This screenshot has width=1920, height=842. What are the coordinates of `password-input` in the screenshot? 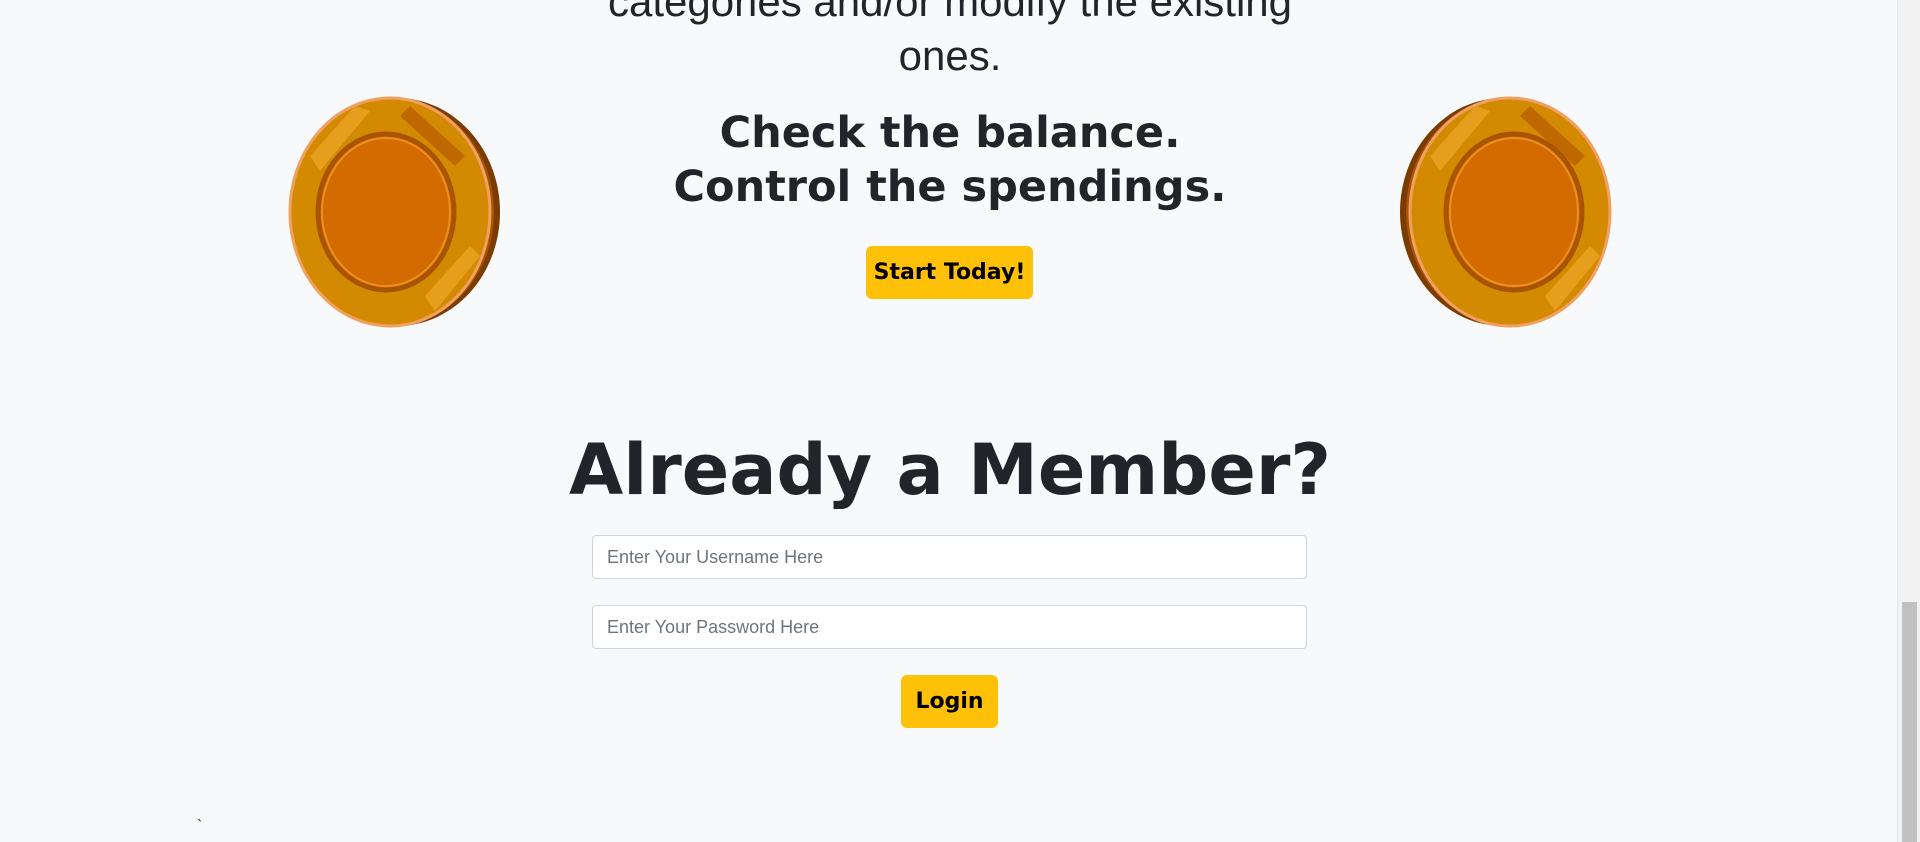 It's located at (949, 627).